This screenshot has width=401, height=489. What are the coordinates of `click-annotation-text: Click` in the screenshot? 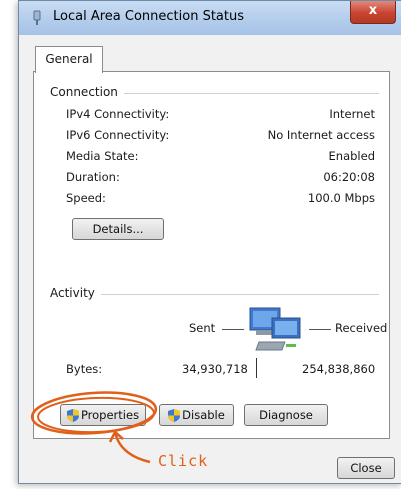 It's located at (183, 461).